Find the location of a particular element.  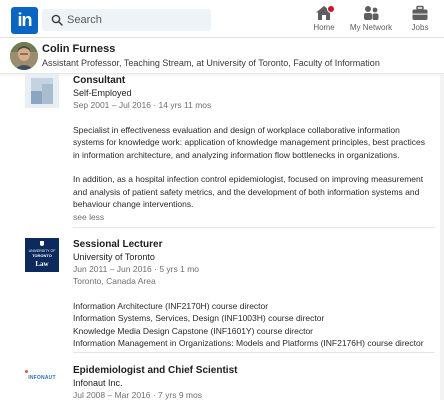

job-location: Toronto, Canada Area is located at coordinates (114, 281).